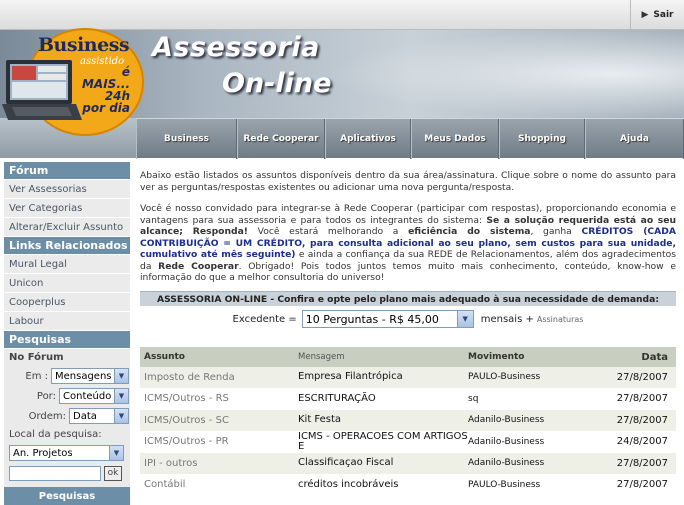 This screenshot has width=684, height=505. Describe the element at coordinates (342, 15) in the screenshot. I see `top-bar: ▶ Sair` at that location.